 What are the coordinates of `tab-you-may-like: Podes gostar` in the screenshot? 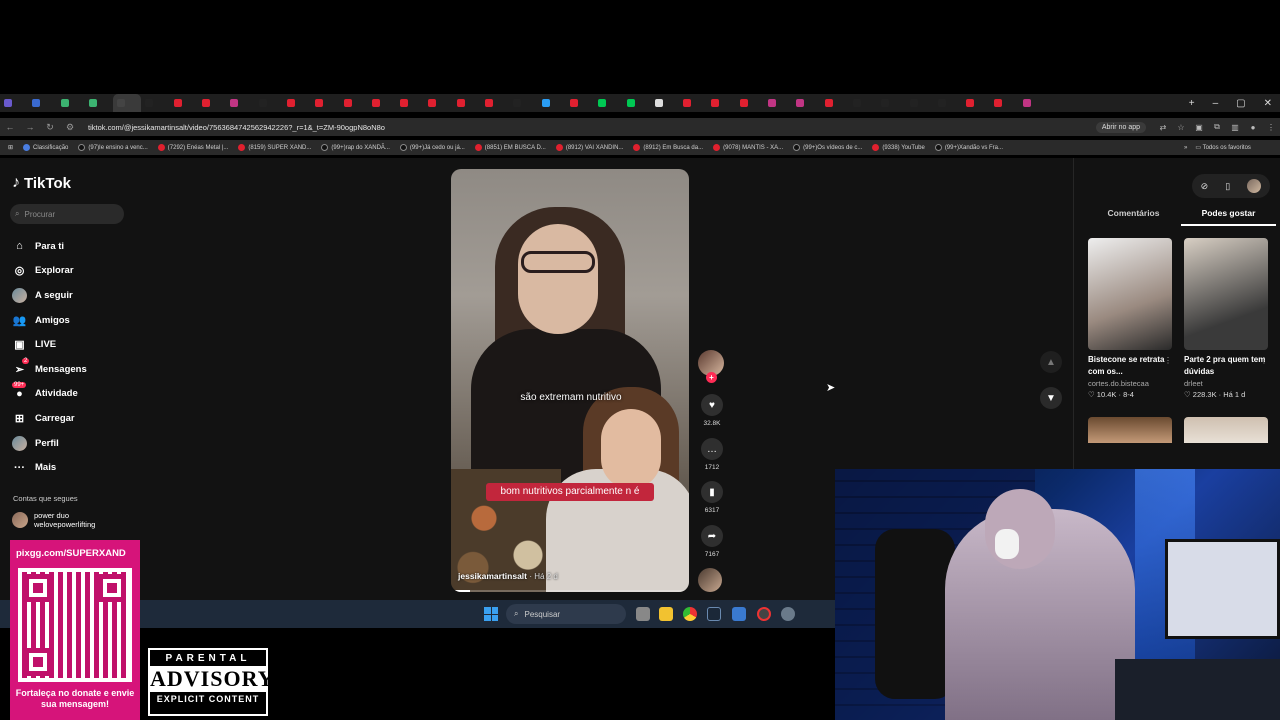 It's located at (1228, 217).